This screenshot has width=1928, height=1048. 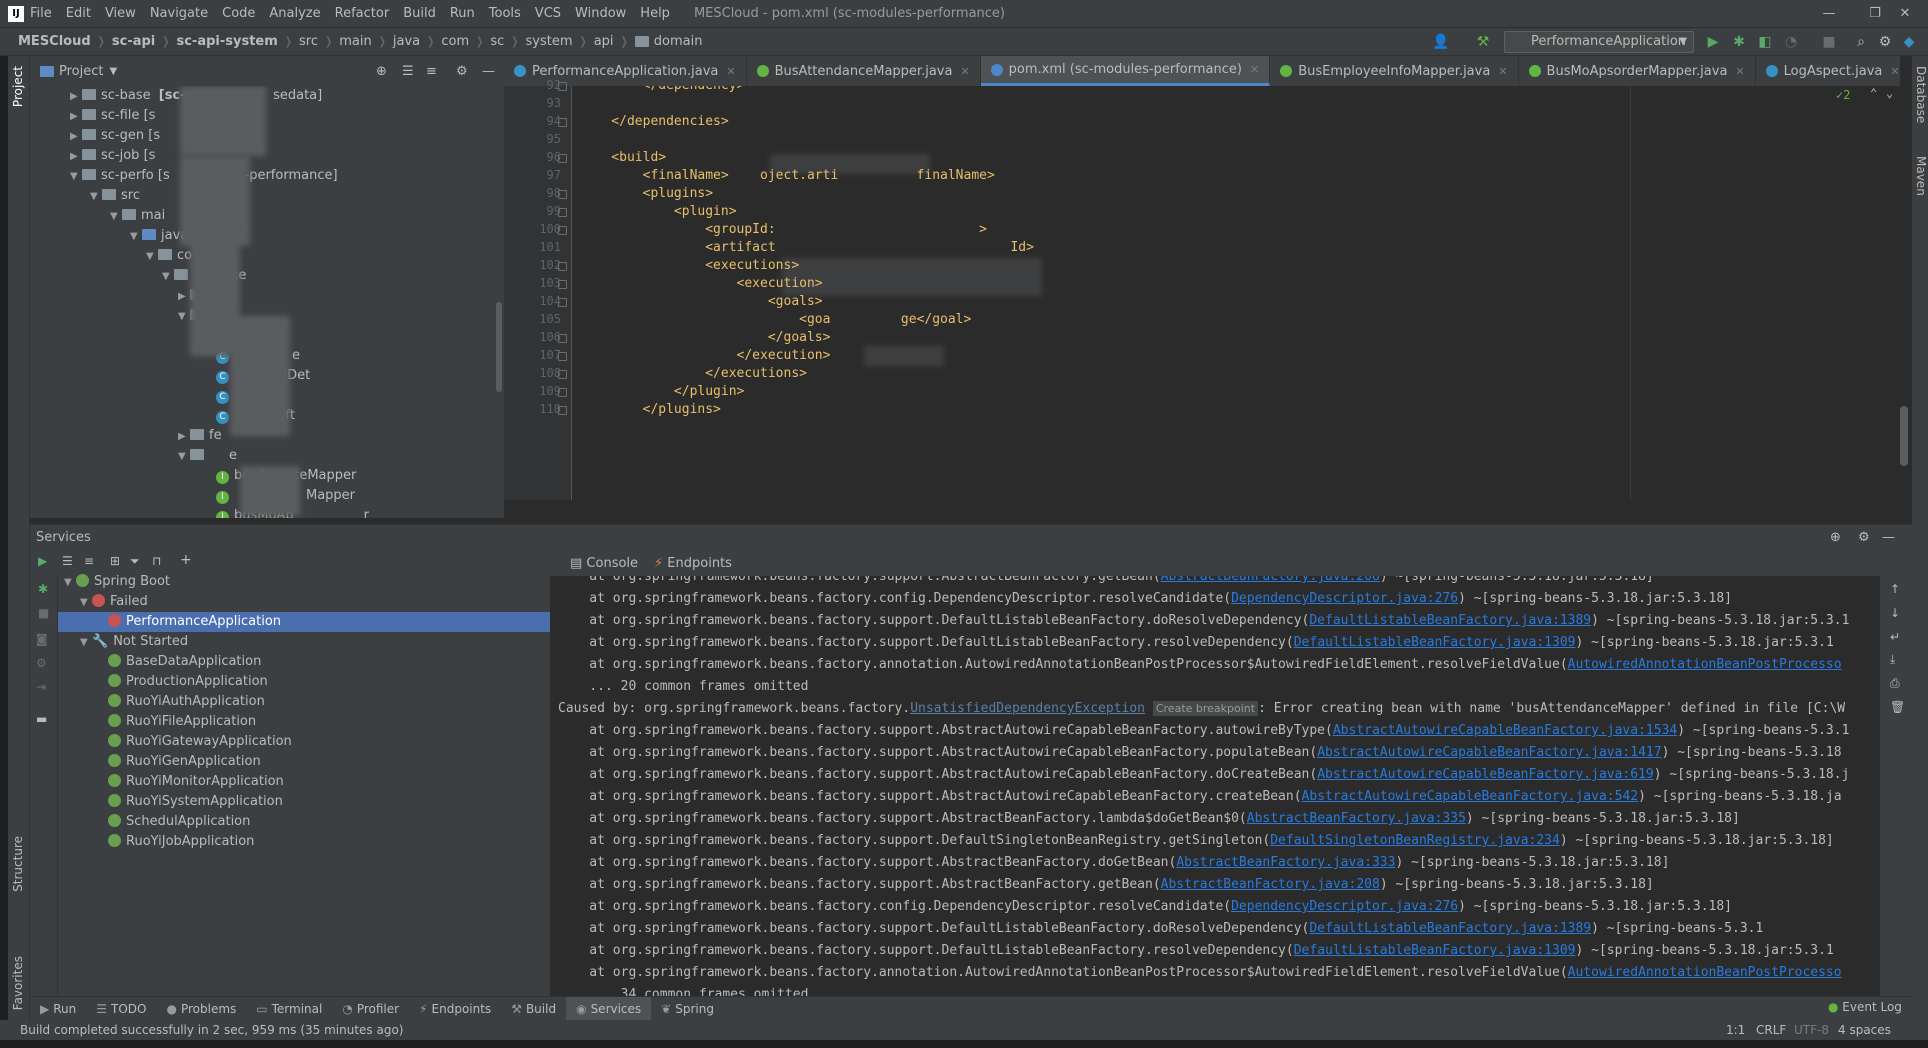 I want to click on service-tree-item: ProductionApplication, so click(x=304, y=682).